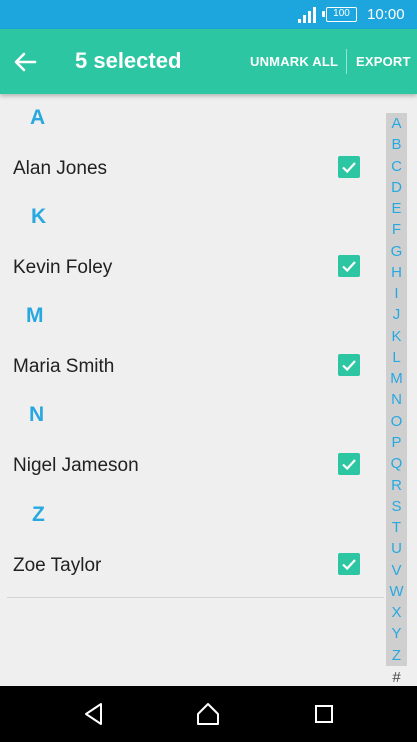 The height and width of the screenshot is (742, 417). What do you see at coordinates (396, 442) in the screenshot?
I see `index-letter-p: P` at bounding box center [396, 442].